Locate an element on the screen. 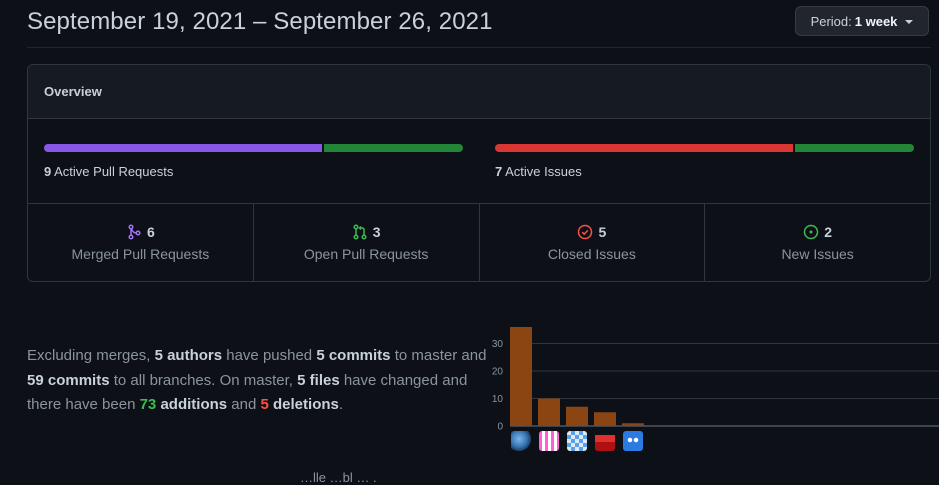 Image resolution: width=939 pixels, height=485 pixels. git-pull-request-icon is located at coordinates (360, 231).